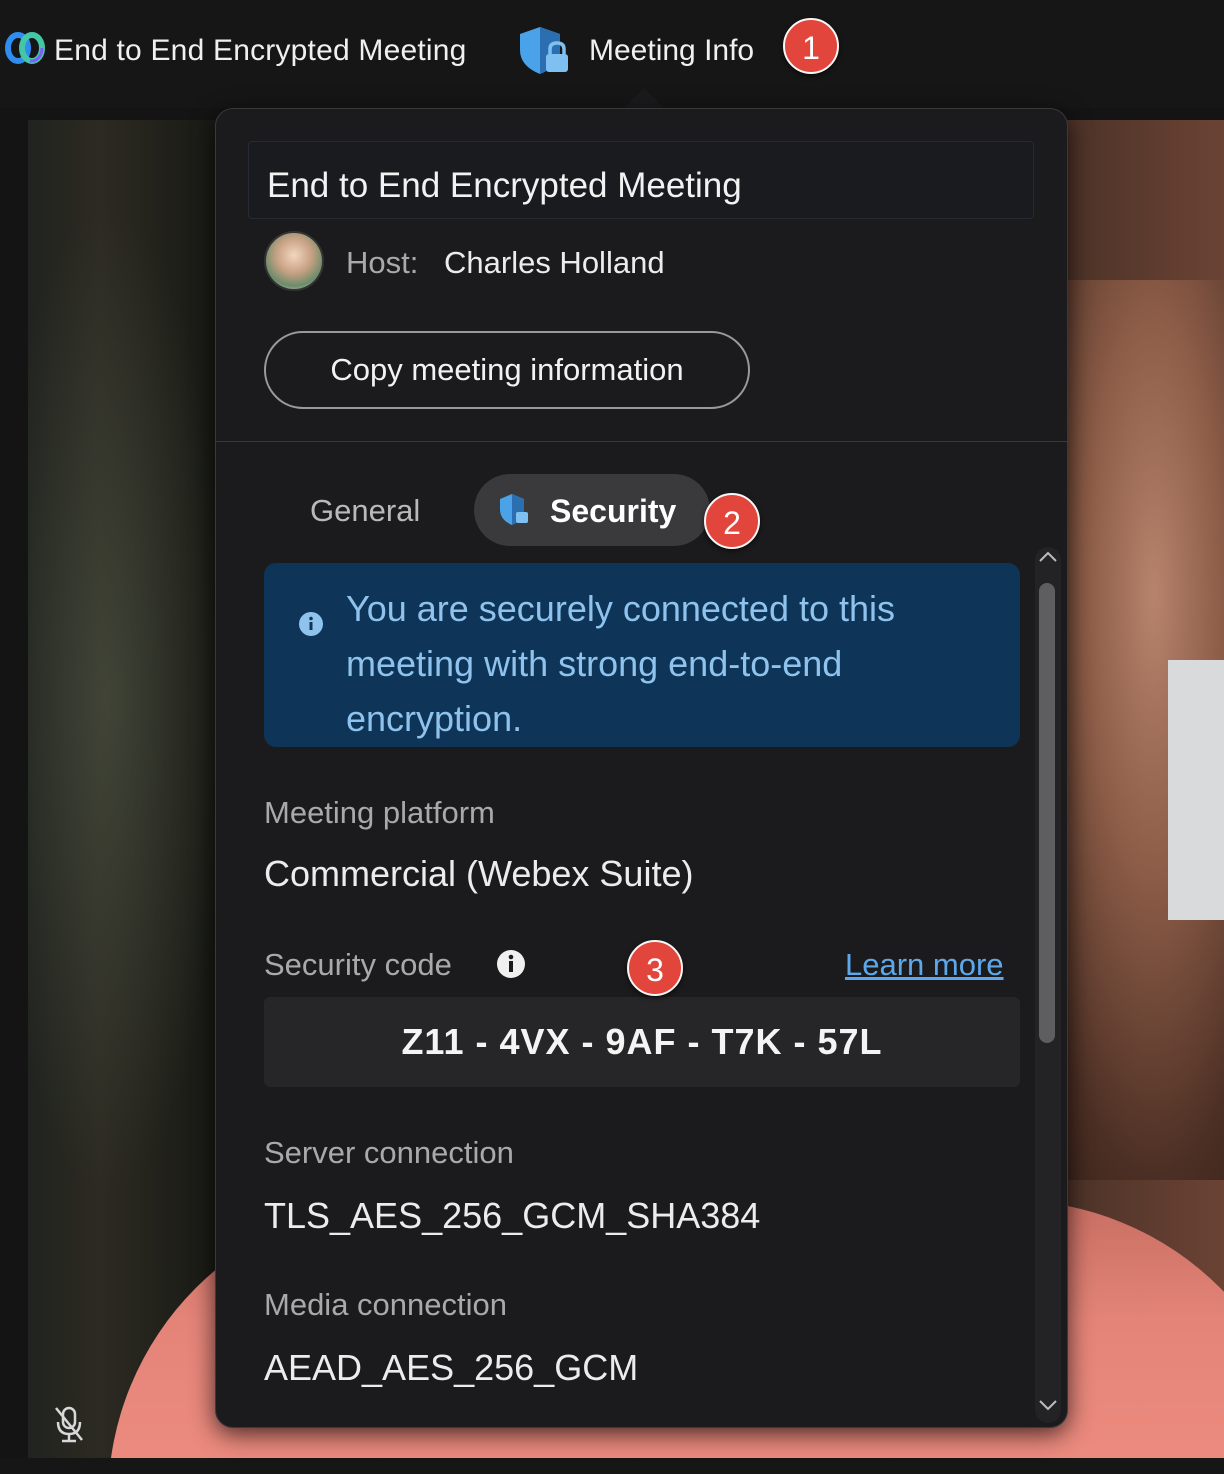 This screenshot has width=1224, height=1474. I want to click on platform-label: Meeting platform, so click(379, 812).